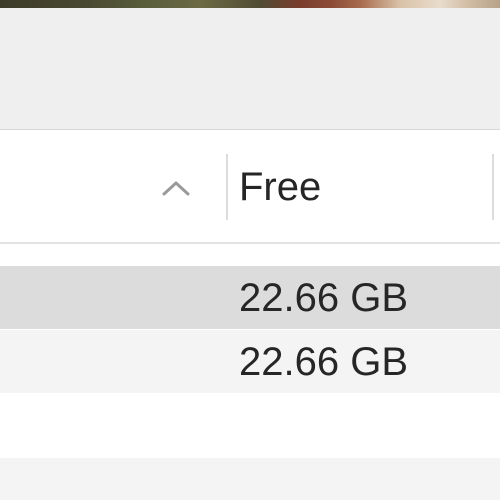 Image resolution: width=500 pixels, height=500 pixels. What do you see at coordinates (250, 4) in the screenshot?
I see `desktop-background-strip` at bounding box center [250, 4].